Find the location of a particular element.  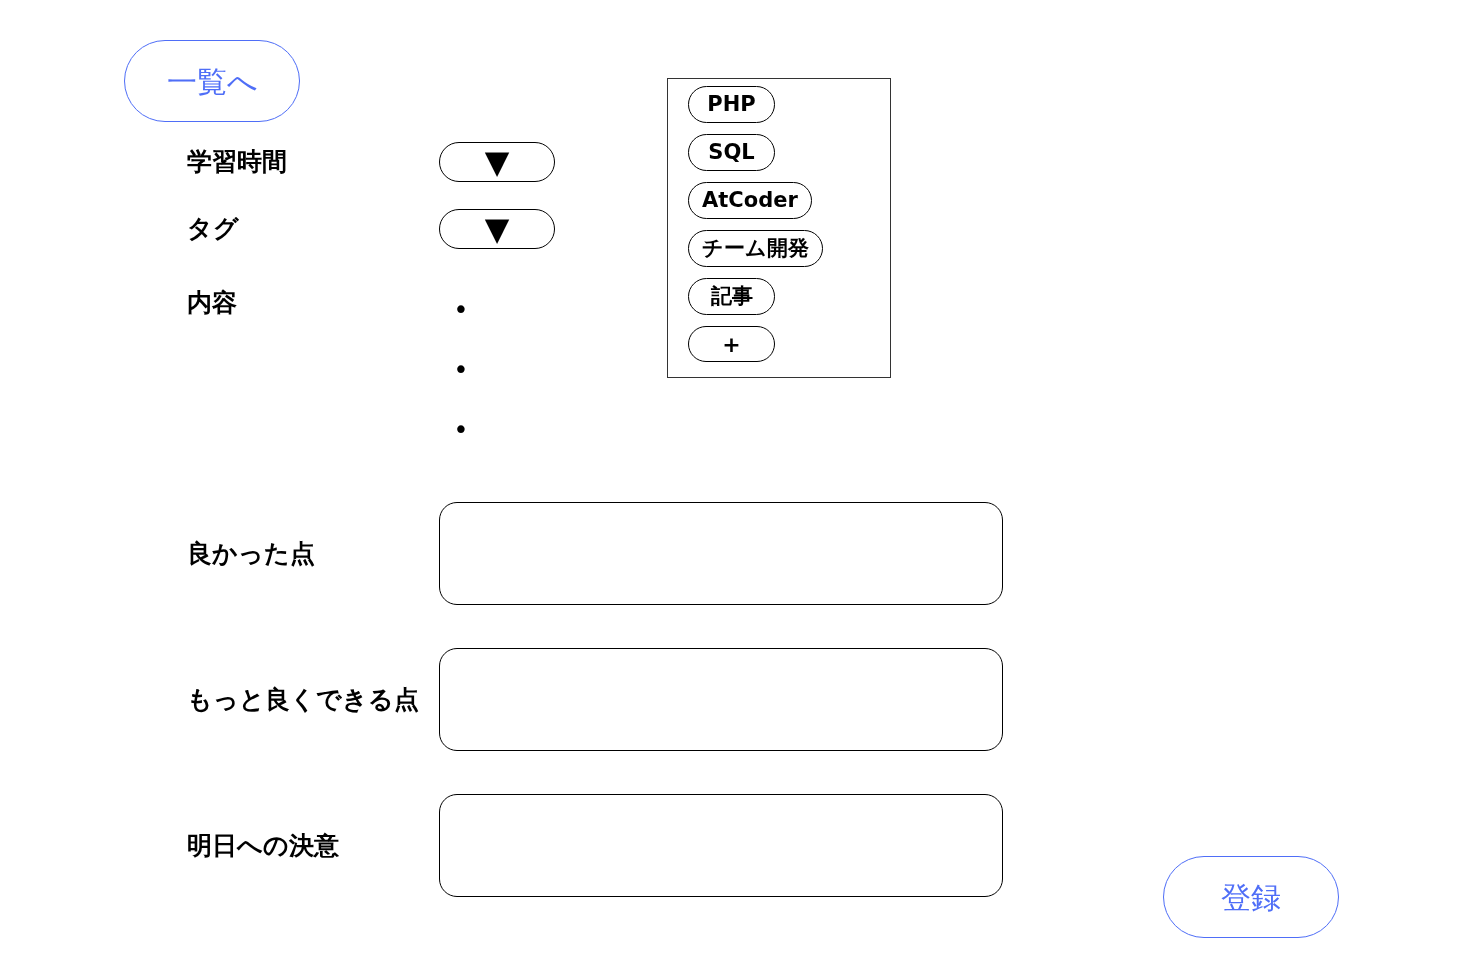

tag-chip: チーム開発 is located at coordinates (755, 248).